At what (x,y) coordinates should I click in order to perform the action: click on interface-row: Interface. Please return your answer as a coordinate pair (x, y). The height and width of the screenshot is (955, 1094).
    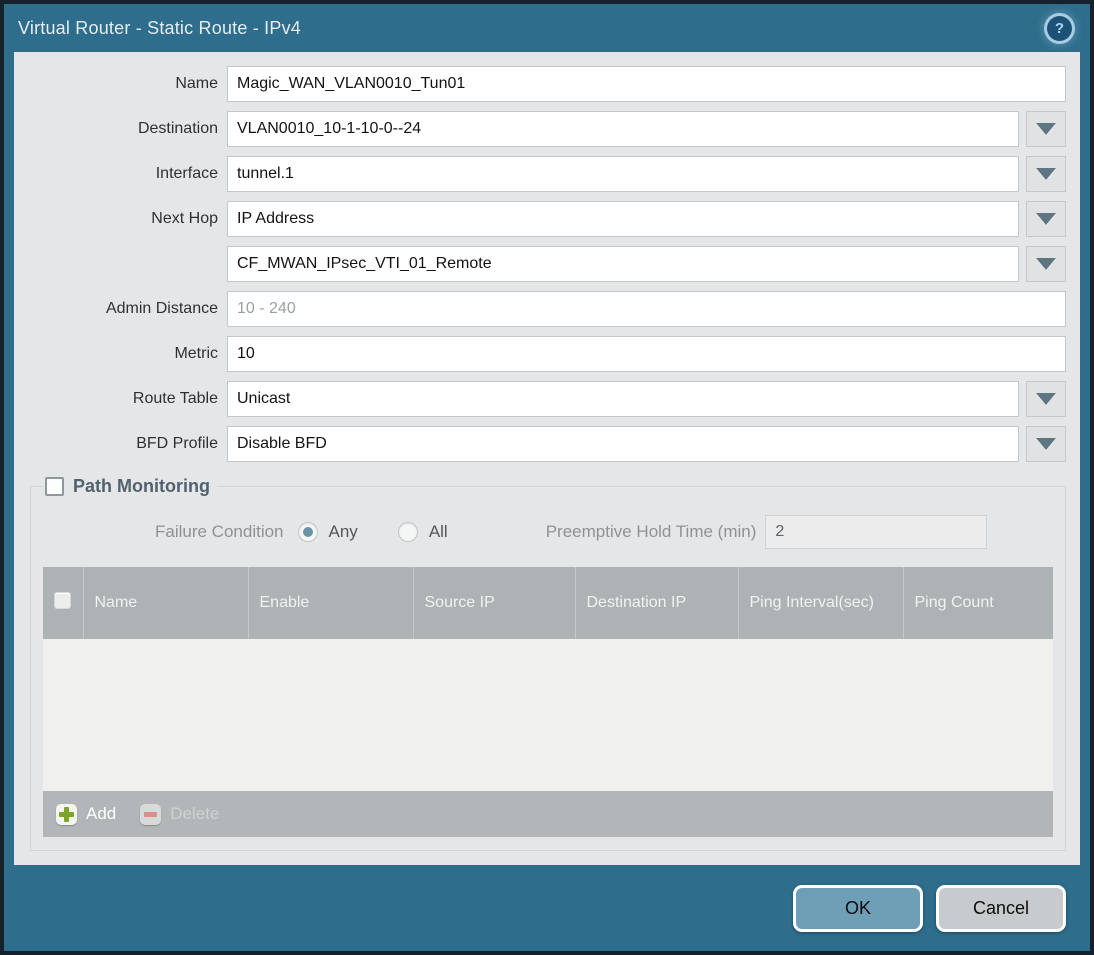
    Looking at the image, I should click on (548, 174).